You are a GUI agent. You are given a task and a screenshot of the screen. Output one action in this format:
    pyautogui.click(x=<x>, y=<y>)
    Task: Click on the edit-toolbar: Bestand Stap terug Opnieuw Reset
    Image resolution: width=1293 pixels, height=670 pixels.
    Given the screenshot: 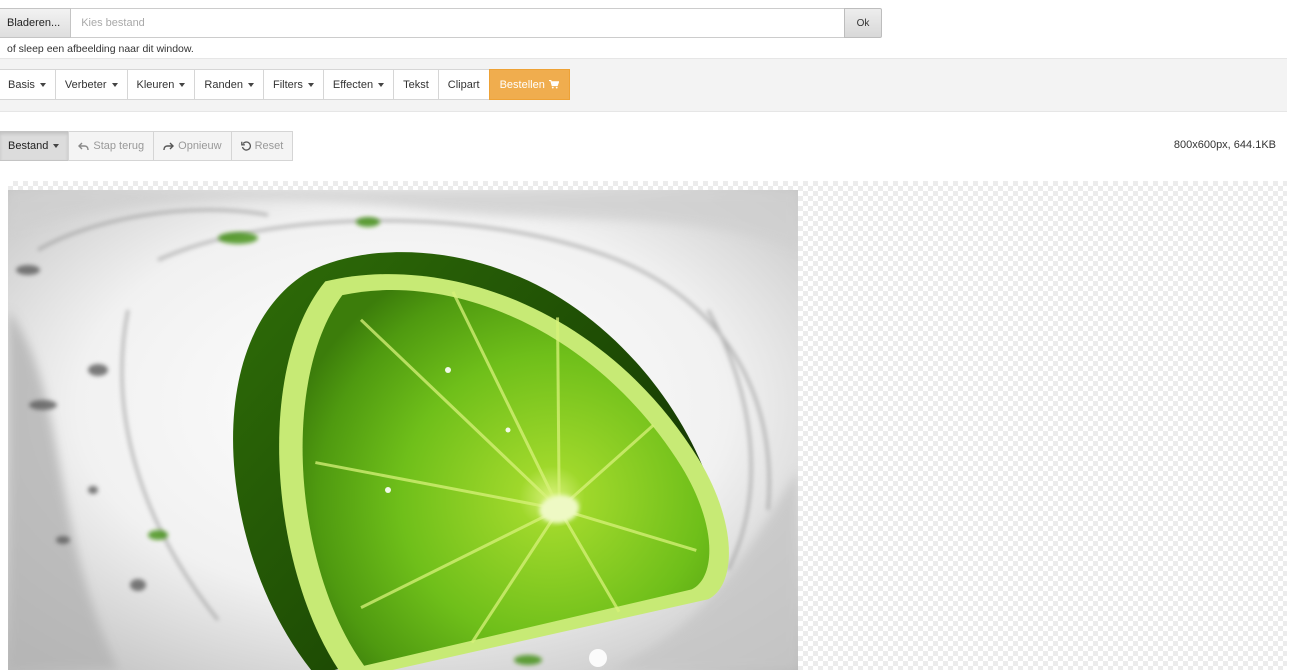 What is the action you would take?
    pyautogui.click(x=147, y=146)
    